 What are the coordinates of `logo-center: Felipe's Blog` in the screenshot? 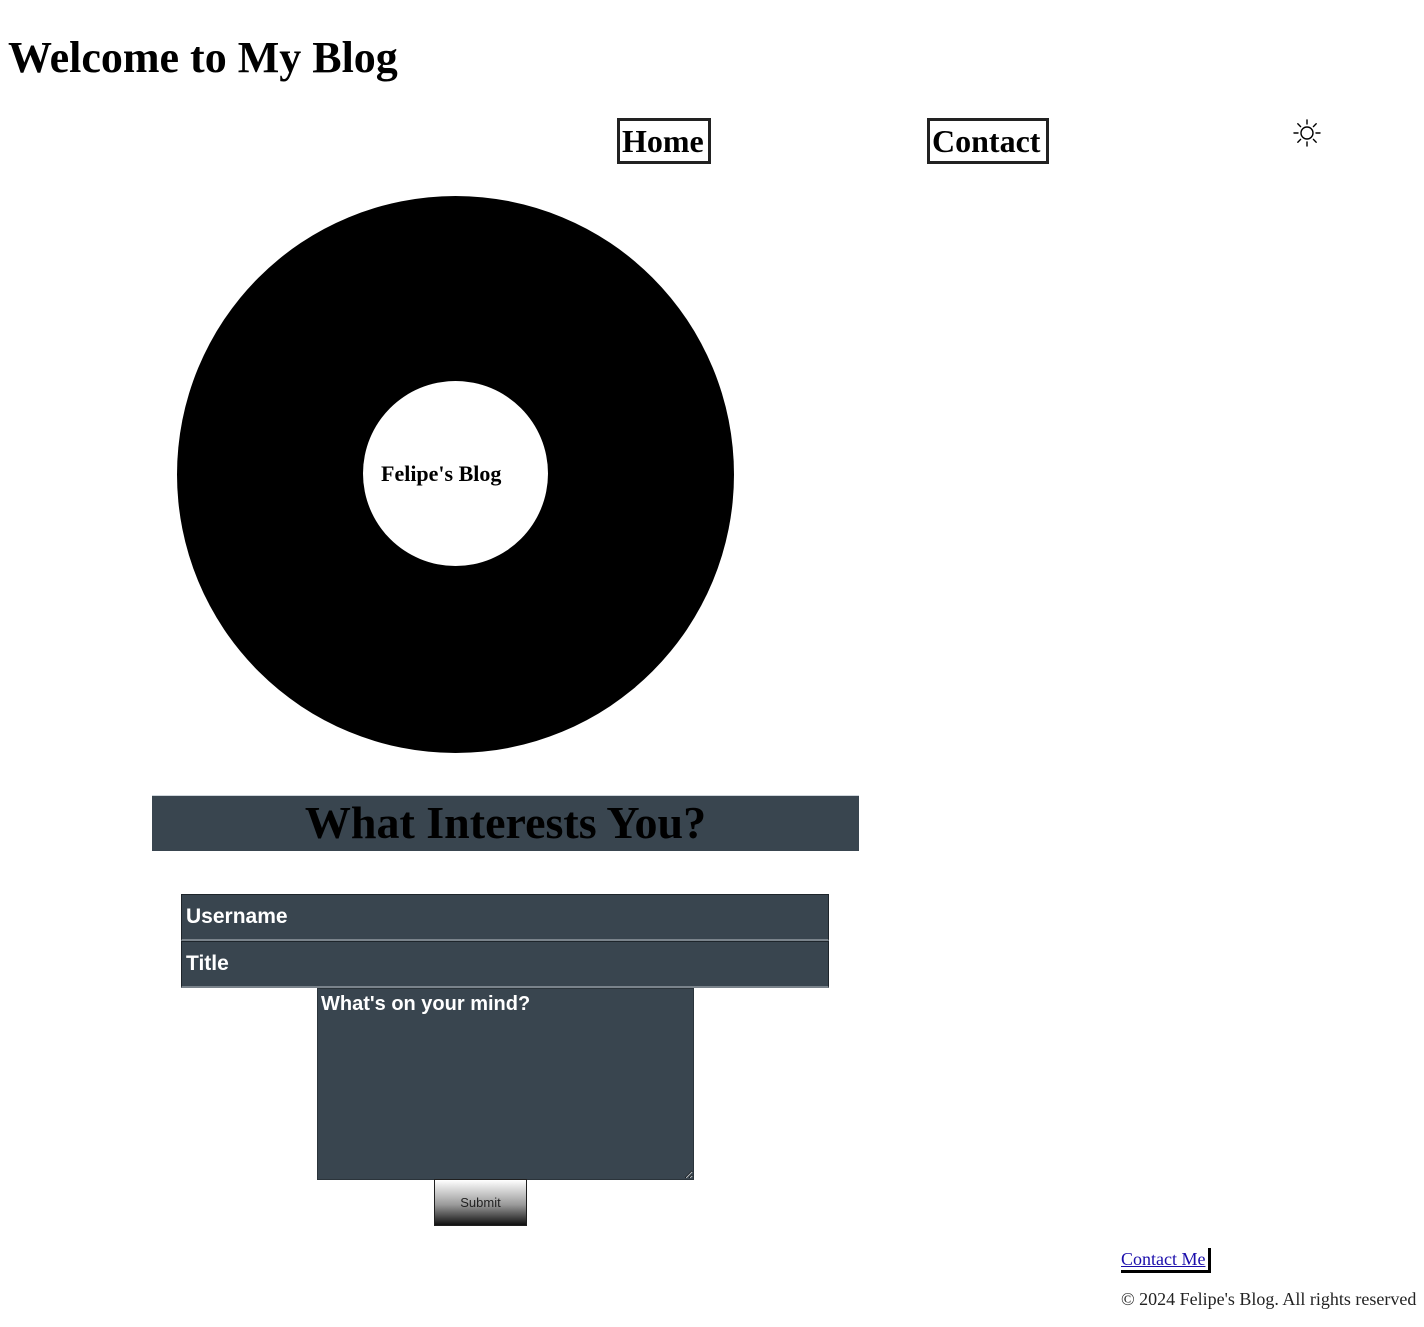 It's located at (455, 473).